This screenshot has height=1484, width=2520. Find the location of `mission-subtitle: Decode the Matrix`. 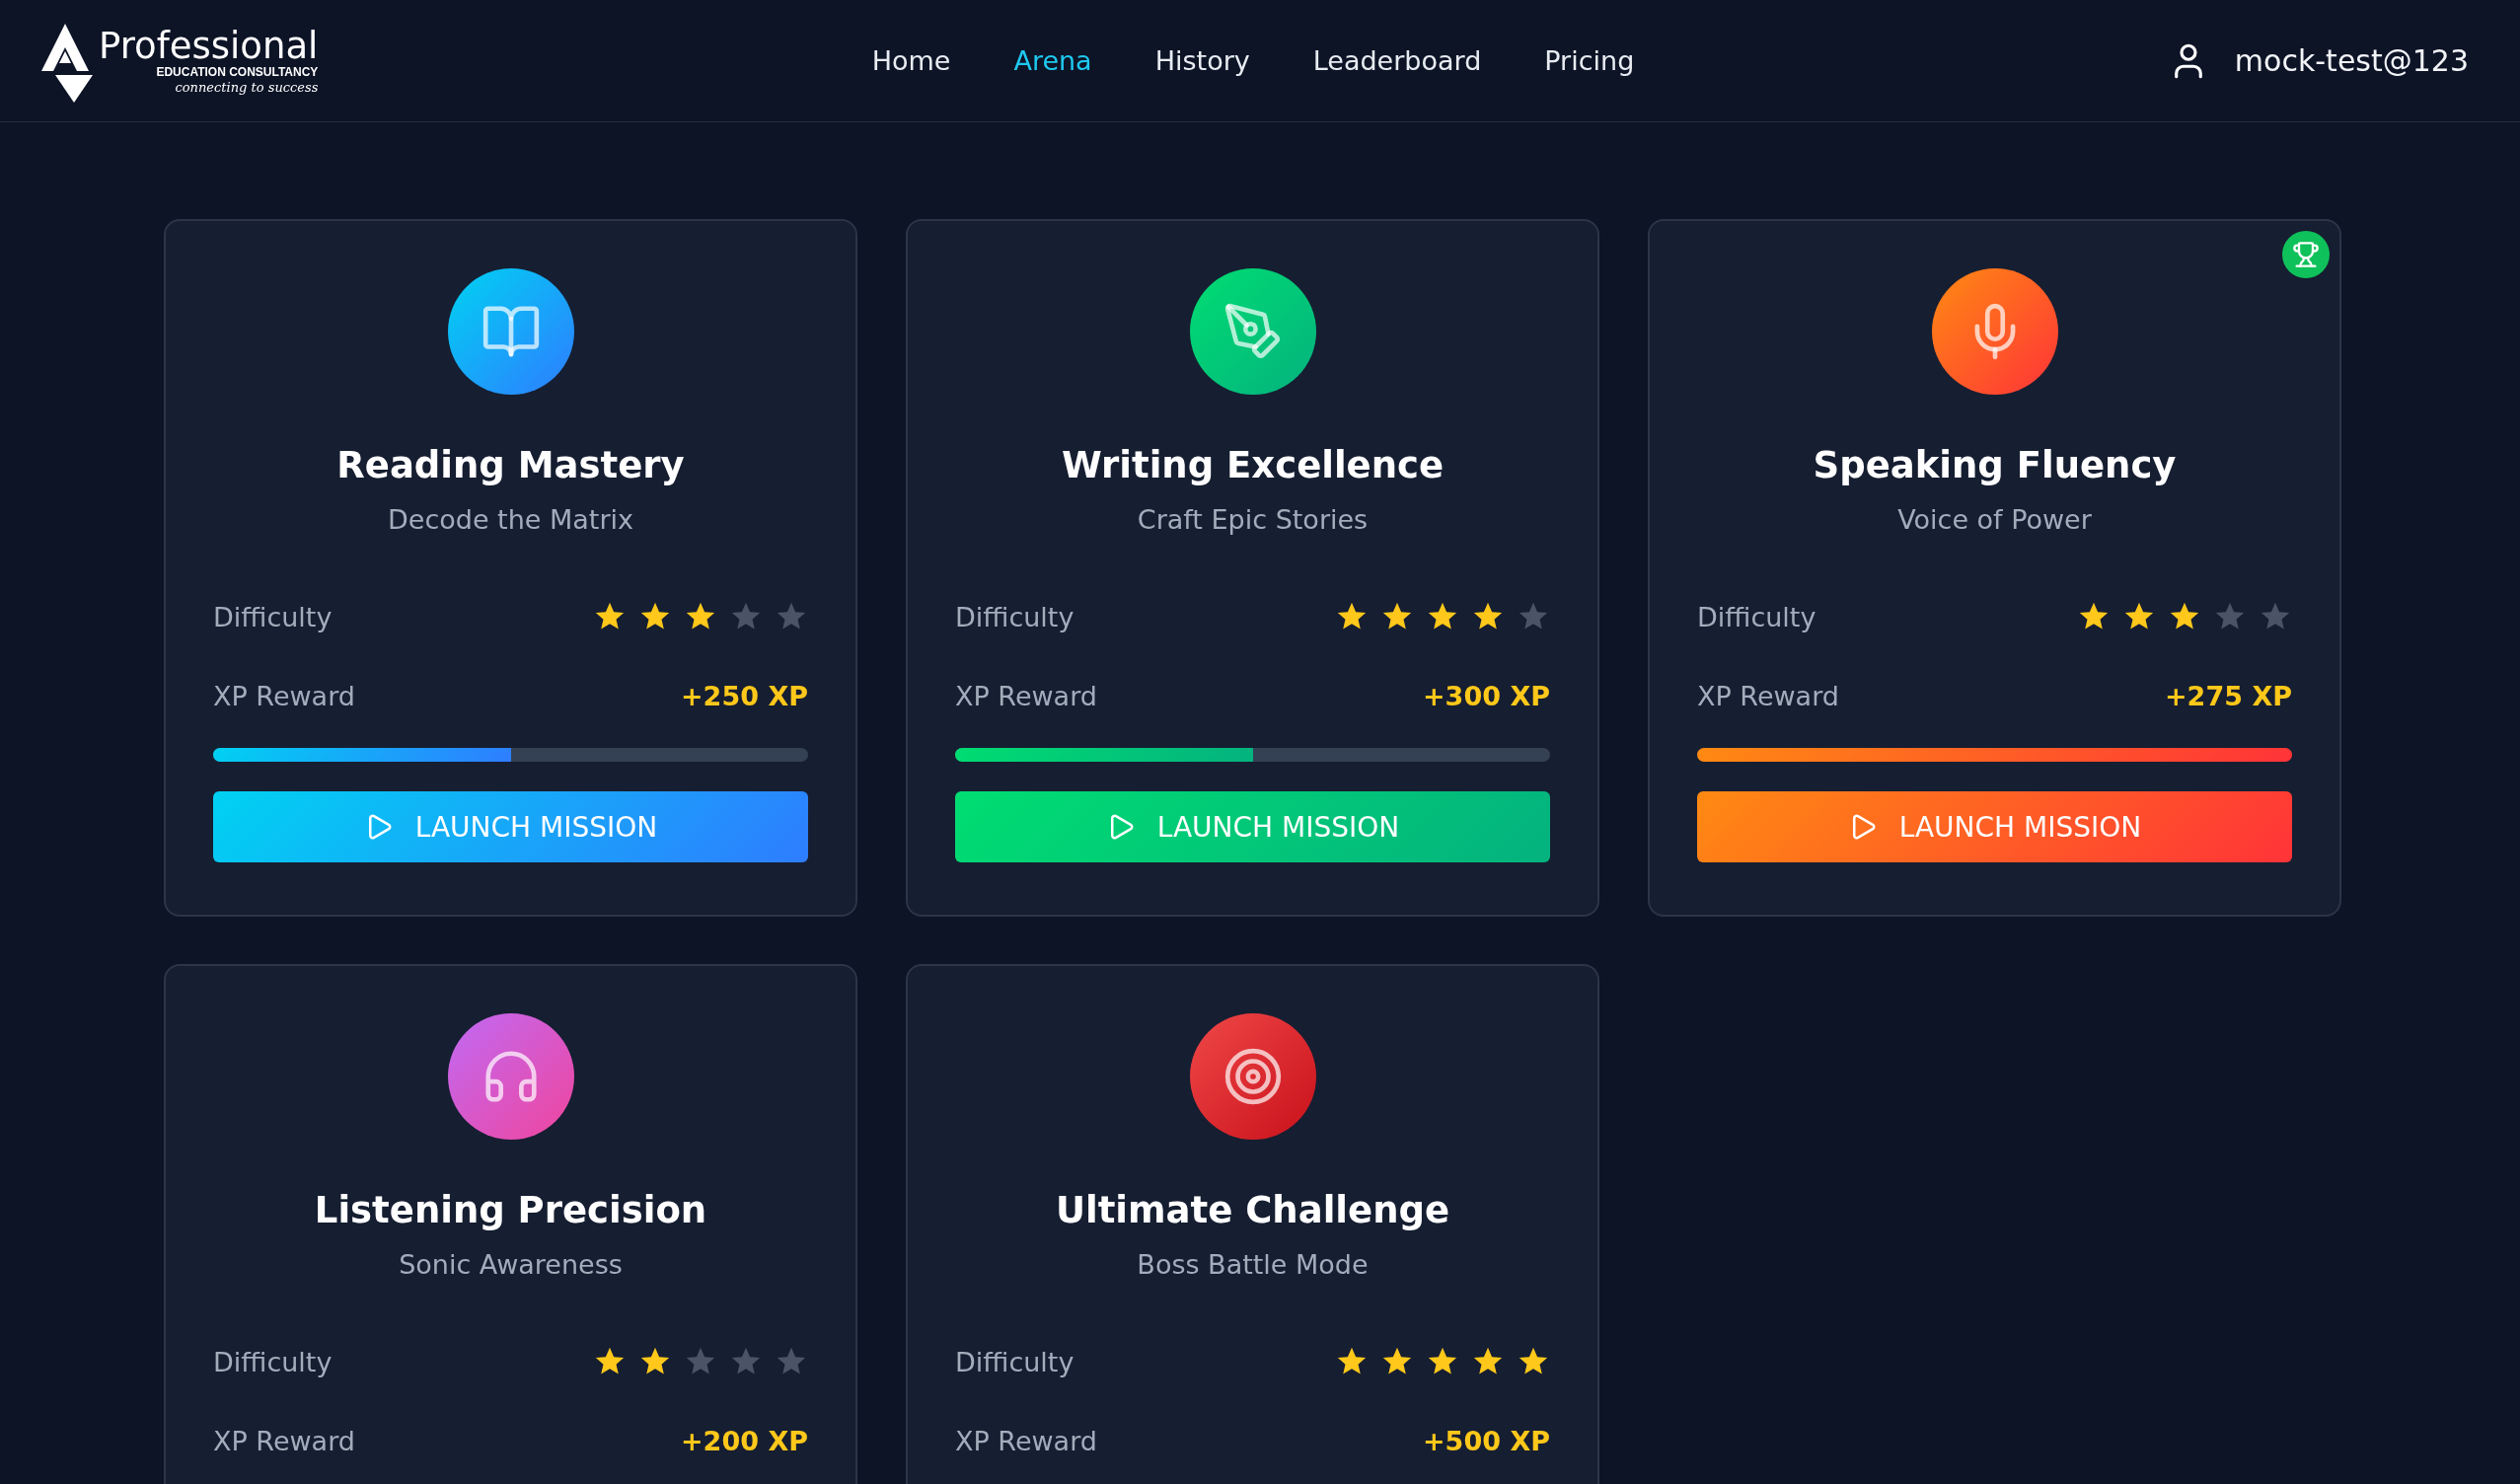

mission-subtitle: Decode the Matrix is located at coordinates (510, 519).